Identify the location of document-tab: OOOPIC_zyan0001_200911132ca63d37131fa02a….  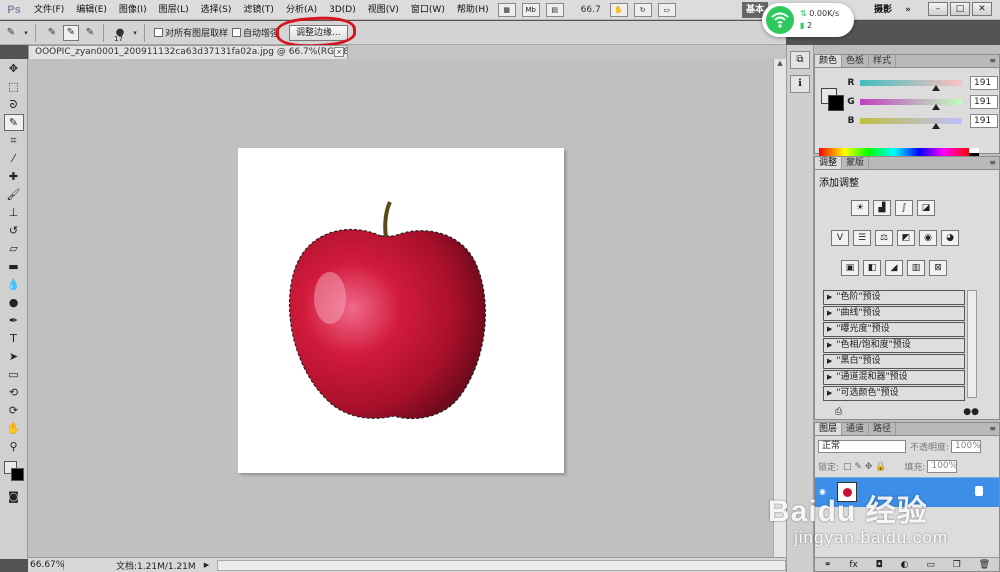
(188, 52).